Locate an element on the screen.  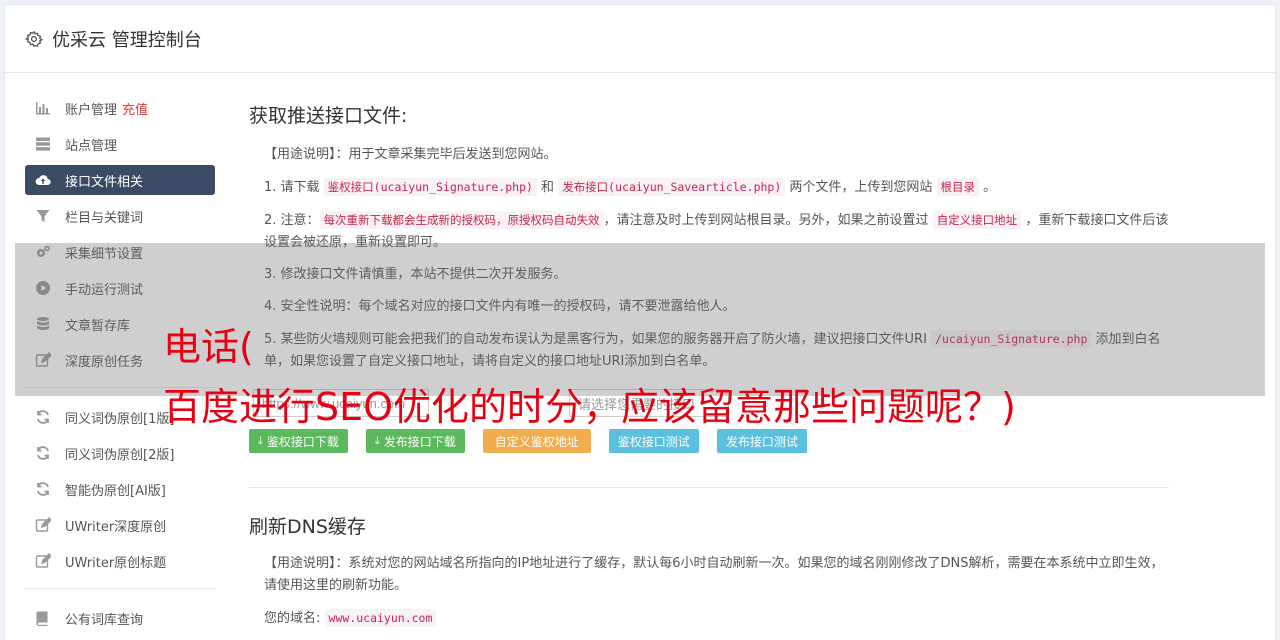
step-text: 。 is located at coordinates (988, 187).